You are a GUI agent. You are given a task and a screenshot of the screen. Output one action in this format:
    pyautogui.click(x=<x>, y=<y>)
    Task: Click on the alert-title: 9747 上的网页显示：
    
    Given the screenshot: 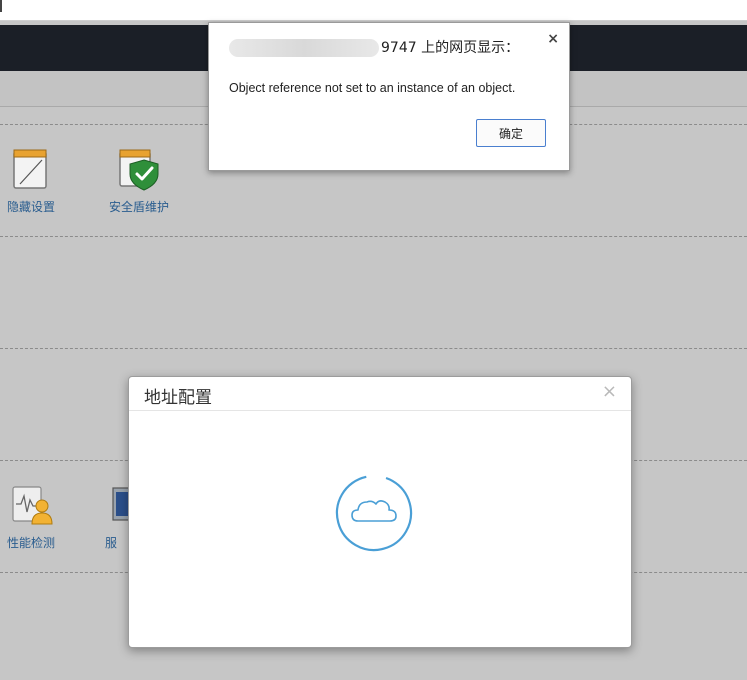 What is the action you would take?
    pyautogui.click(x=374, y=47)
    